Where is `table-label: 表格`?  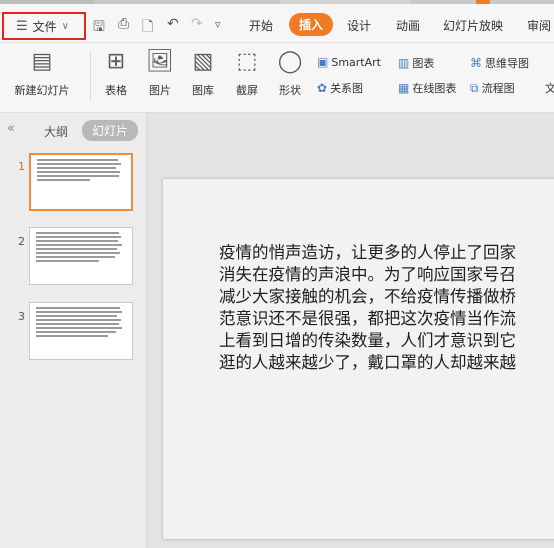
table-label: 表格 is located at coordinates (116, 90).